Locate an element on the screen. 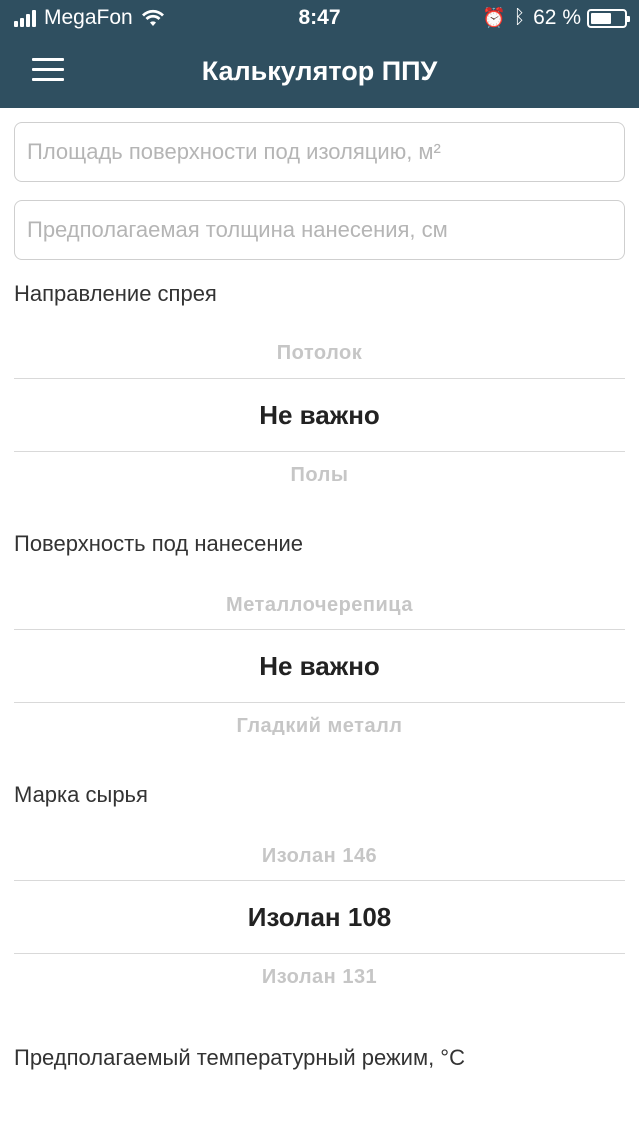 Image resolution: width=639 pixels, height=1136 pixels. surface-picker: Металлочерепица Не важно Гладкий металл is located at coordinates (319, 657).